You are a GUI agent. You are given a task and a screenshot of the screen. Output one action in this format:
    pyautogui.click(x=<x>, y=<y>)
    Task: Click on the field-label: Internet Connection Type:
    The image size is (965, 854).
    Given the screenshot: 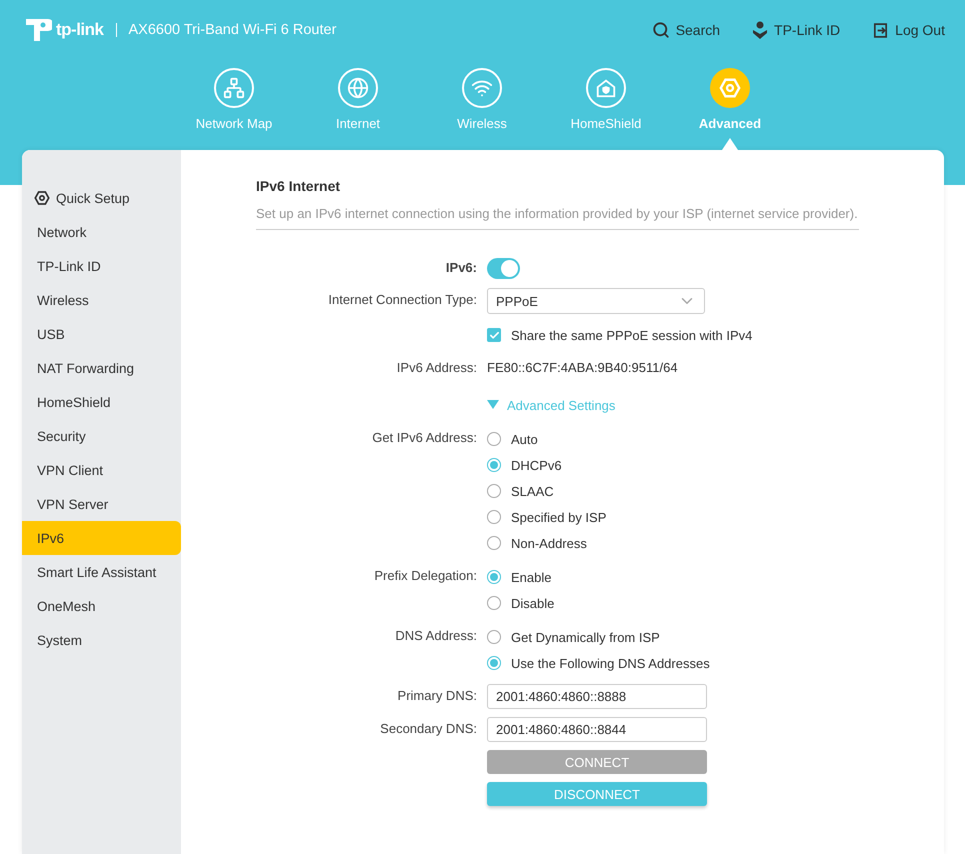 What is the action you would take?
    pyautogui.click(x=402, y=300)
    